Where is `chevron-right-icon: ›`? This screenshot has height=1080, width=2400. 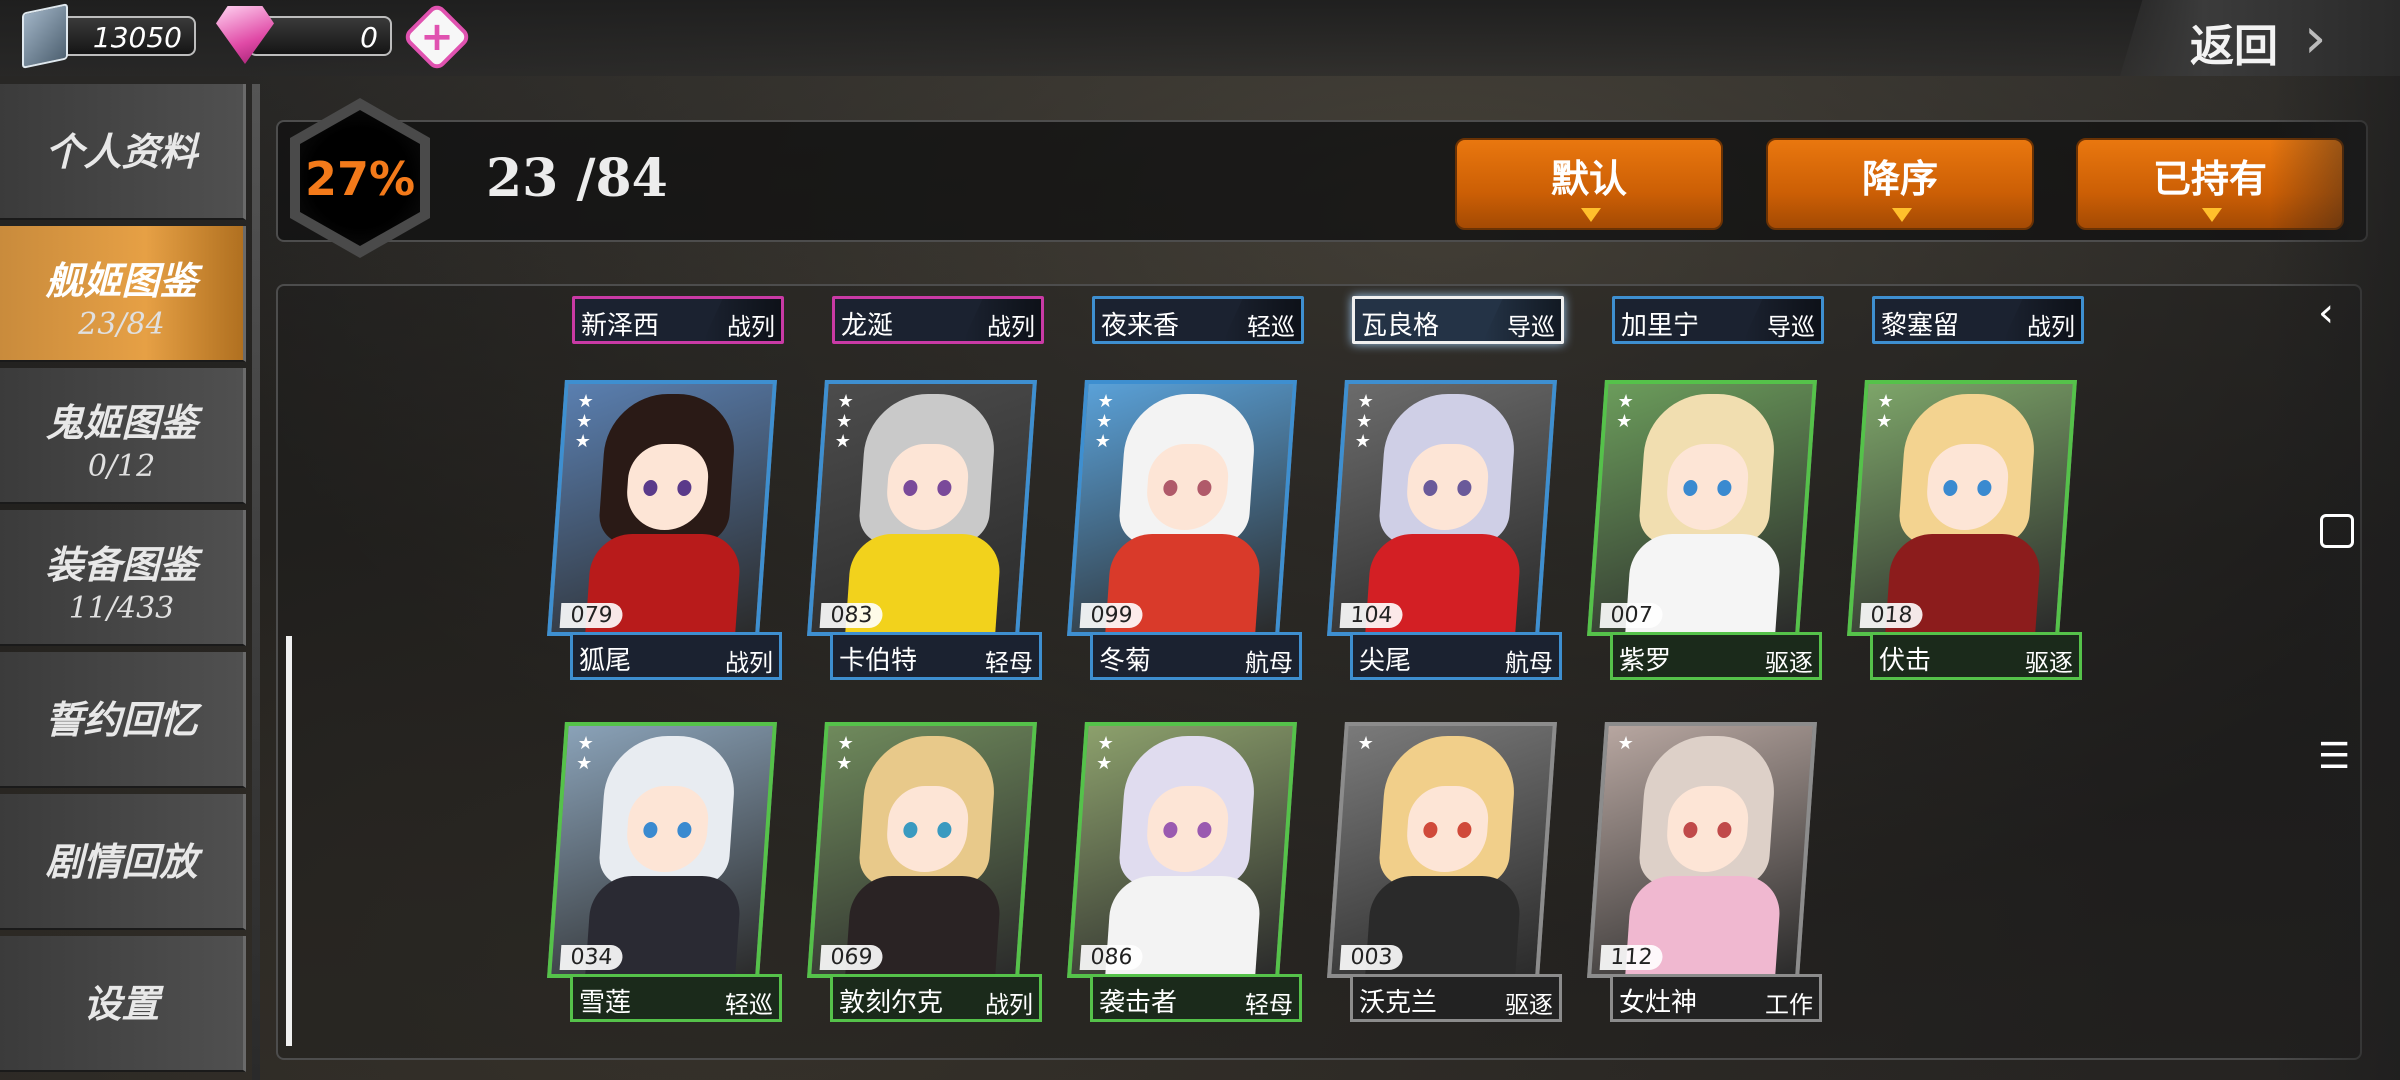
chevron-right-icon: › is located at coordinates (2315, 38).